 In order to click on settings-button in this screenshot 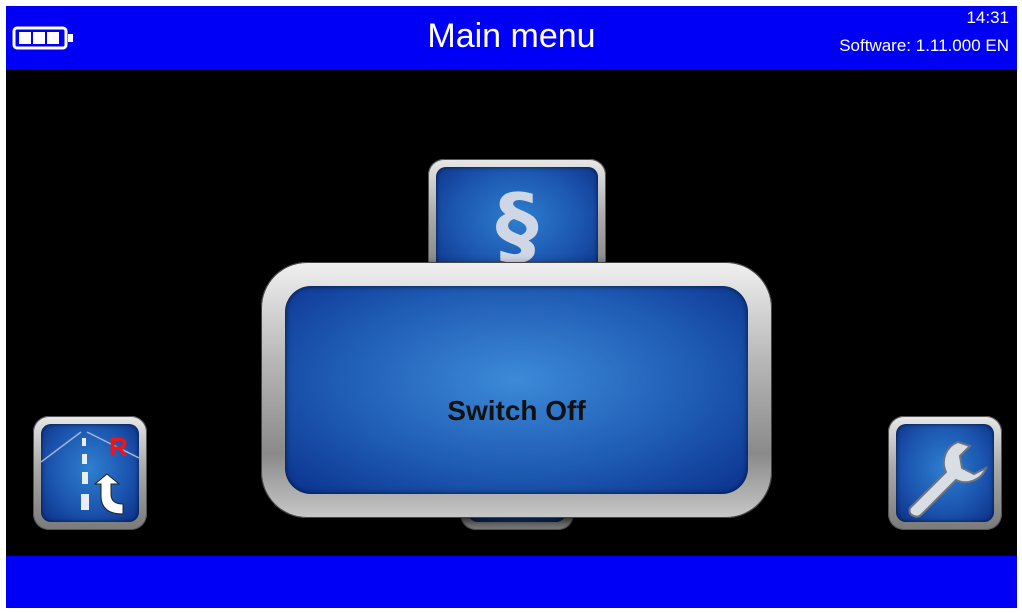, I will do `click(945, 473)`.